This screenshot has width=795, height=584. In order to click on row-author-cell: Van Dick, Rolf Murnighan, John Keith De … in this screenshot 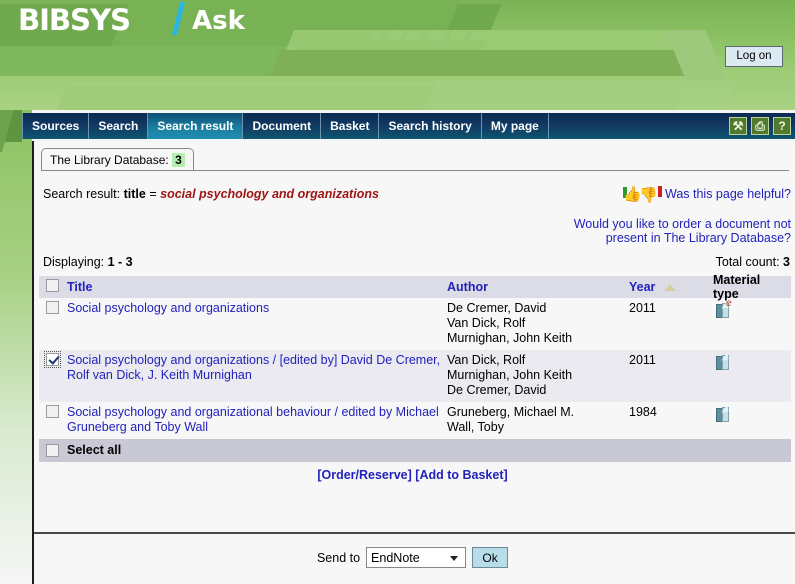, I will do `click(538, 376)`.